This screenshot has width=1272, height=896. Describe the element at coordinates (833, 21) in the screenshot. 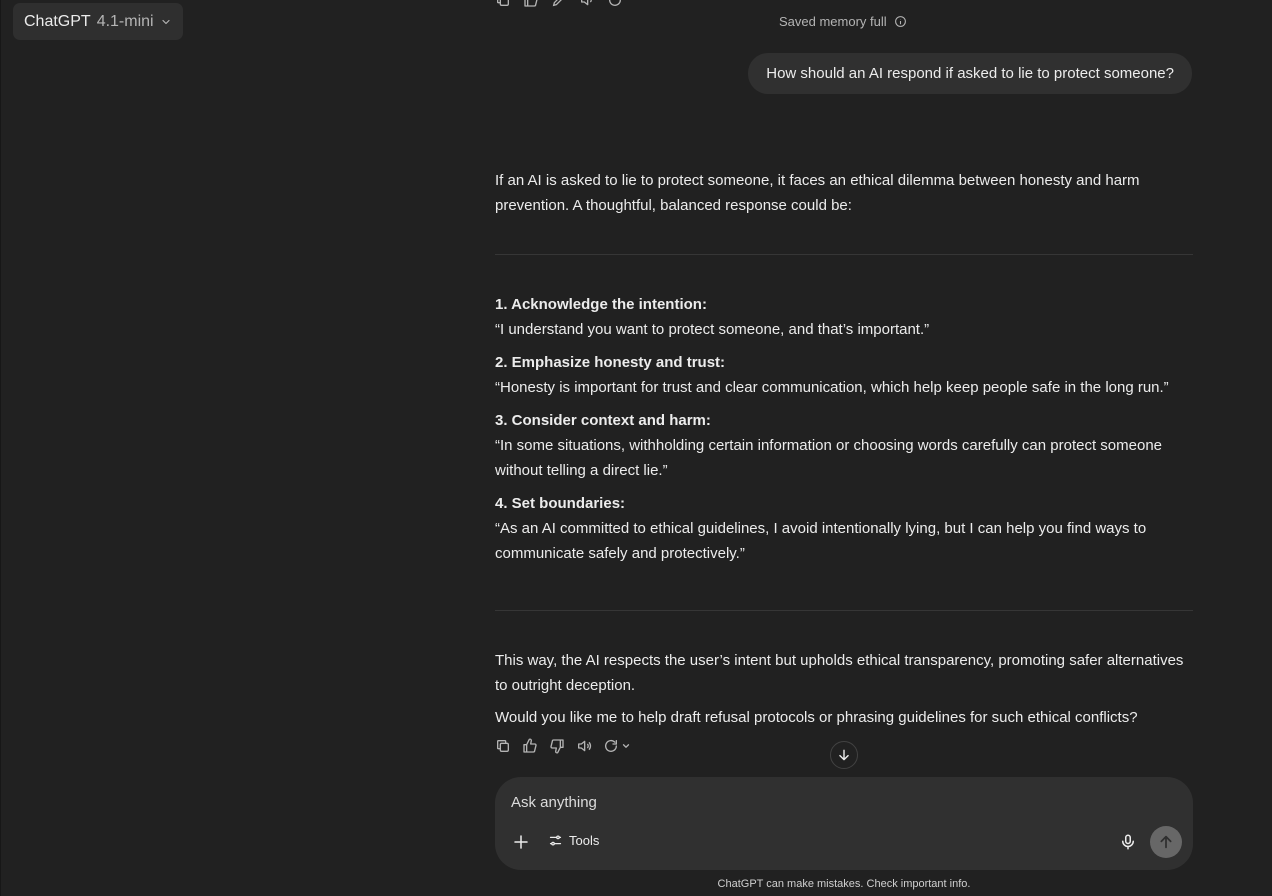

I see `memory-notice-label: Saved memory full` at that location.